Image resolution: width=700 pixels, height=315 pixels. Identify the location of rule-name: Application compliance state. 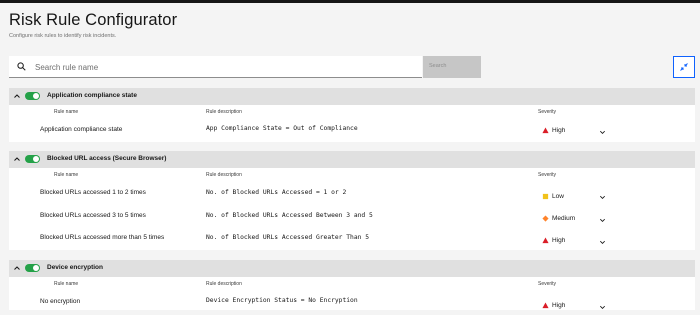
(81, 129).